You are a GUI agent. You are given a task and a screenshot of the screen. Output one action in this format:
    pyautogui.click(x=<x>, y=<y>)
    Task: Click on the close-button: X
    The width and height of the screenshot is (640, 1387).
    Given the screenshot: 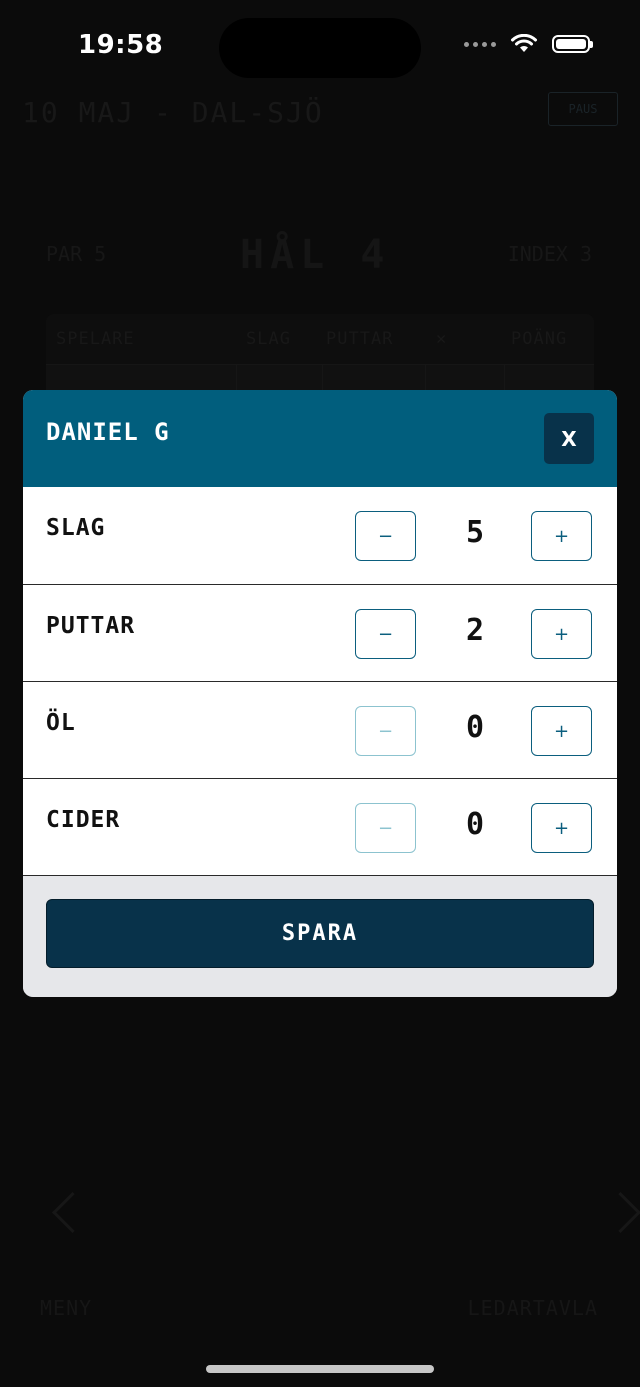 What is the action you would take?
    pyautogui.click(x=569, y=438)
    